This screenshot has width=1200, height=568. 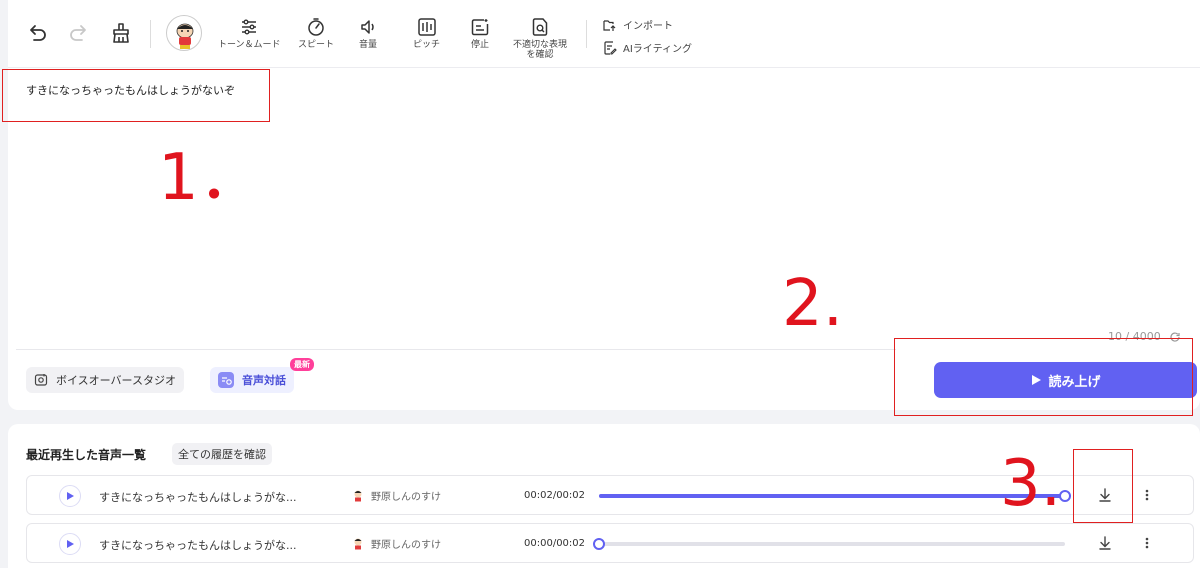 I want to click on speed-button: スピート, so click(x=316, y=33).